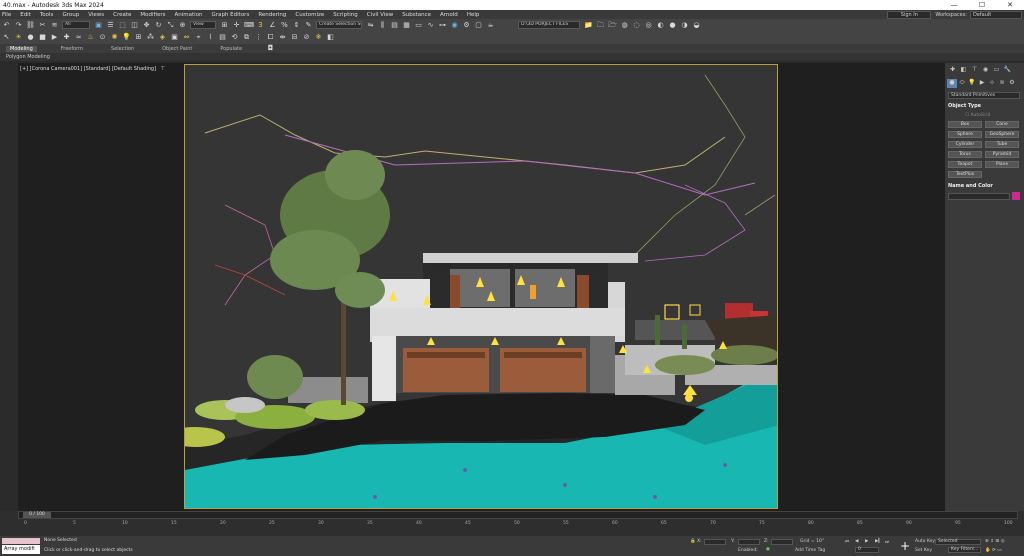 This screenshot has height=556, width=1024. Describe the element at coordinates (30, 37) in the screenshot. I see `sphere-icon: ●` at that location.